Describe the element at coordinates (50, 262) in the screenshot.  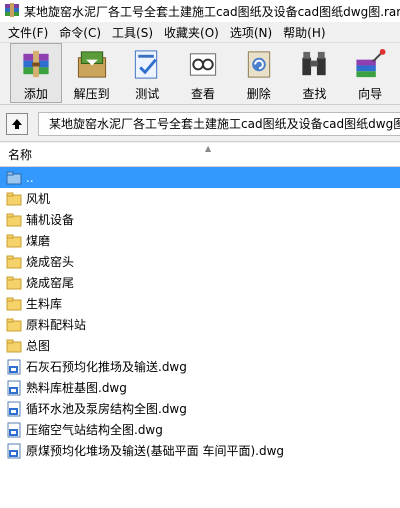
I see `list-item-name: 烧成窑头` at that location.